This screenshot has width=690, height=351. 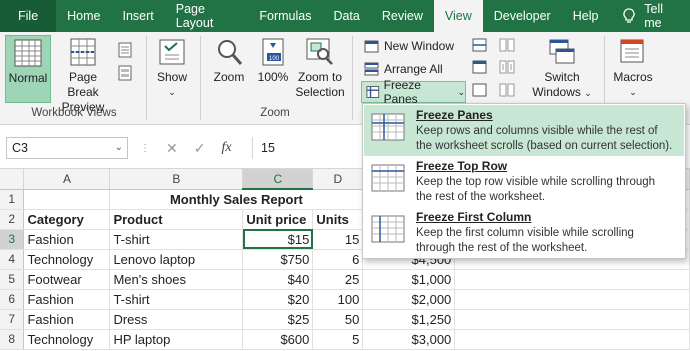 What do you see at coordinates (507, 47) in the screenshot?
I see `view-side-by-side-button` at bounding box center [507, 47].